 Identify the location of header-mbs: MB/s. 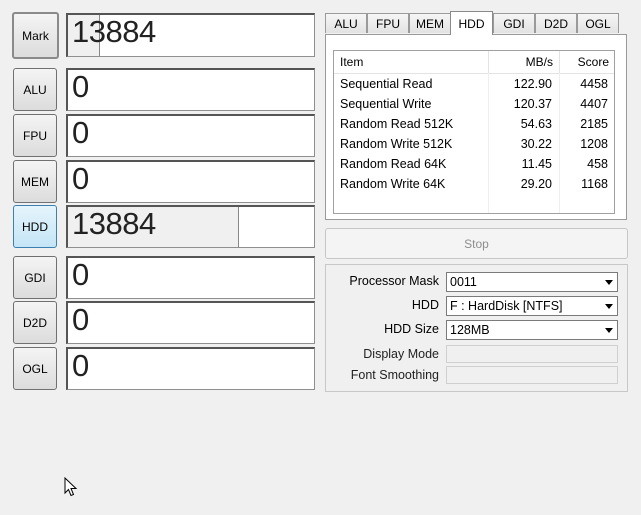
(539, 62).